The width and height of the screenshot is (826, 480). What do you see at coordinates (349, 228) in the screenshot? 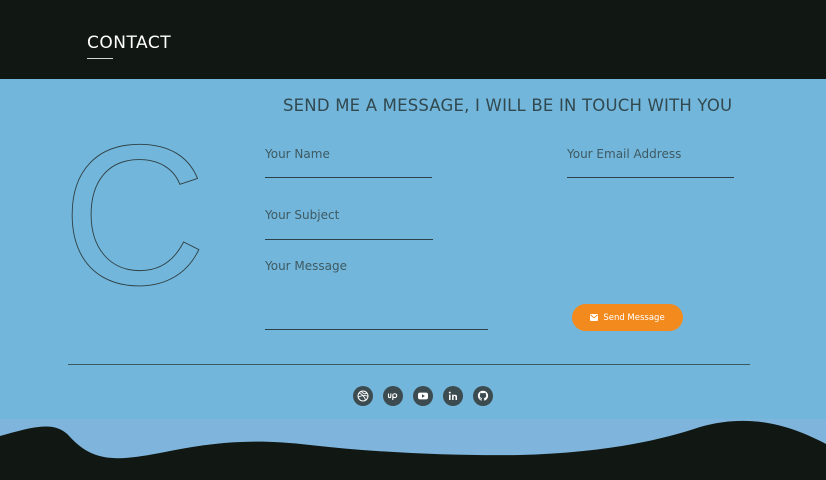
I see `subject-input` at bounding box center [349, 228].